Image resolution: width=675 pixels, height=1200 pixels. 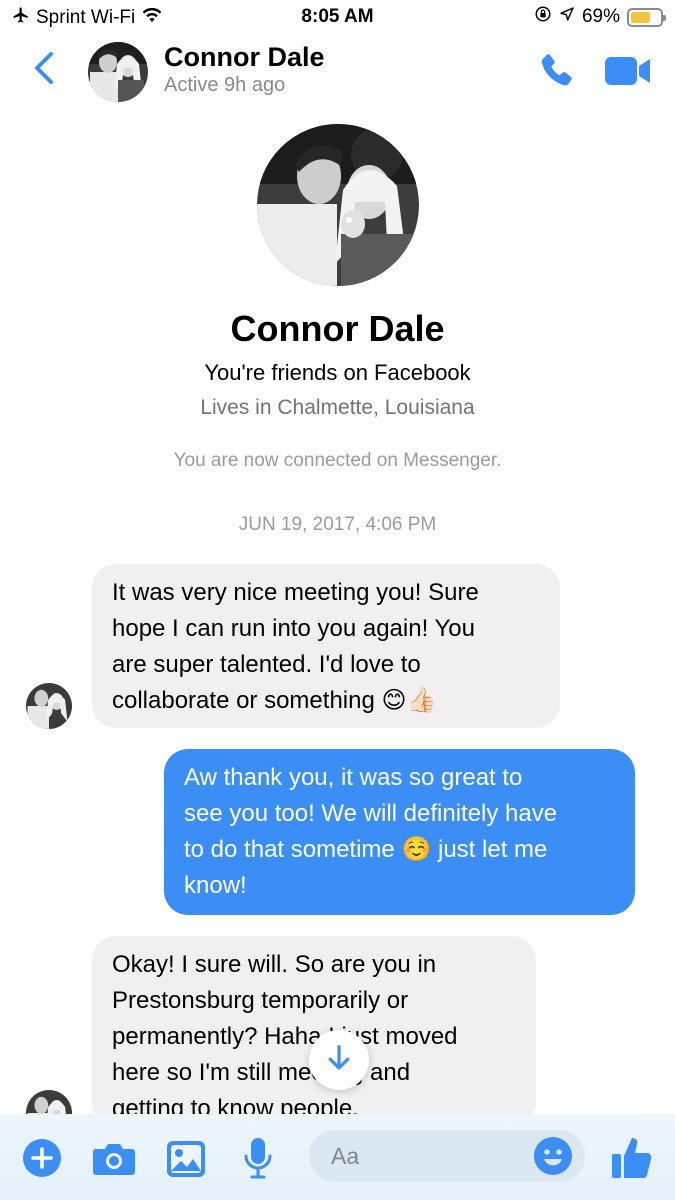 What do you see at coordinates (186, 1161) in the screenshot?
I see `image-icon` at bounding box center [186, 1161].